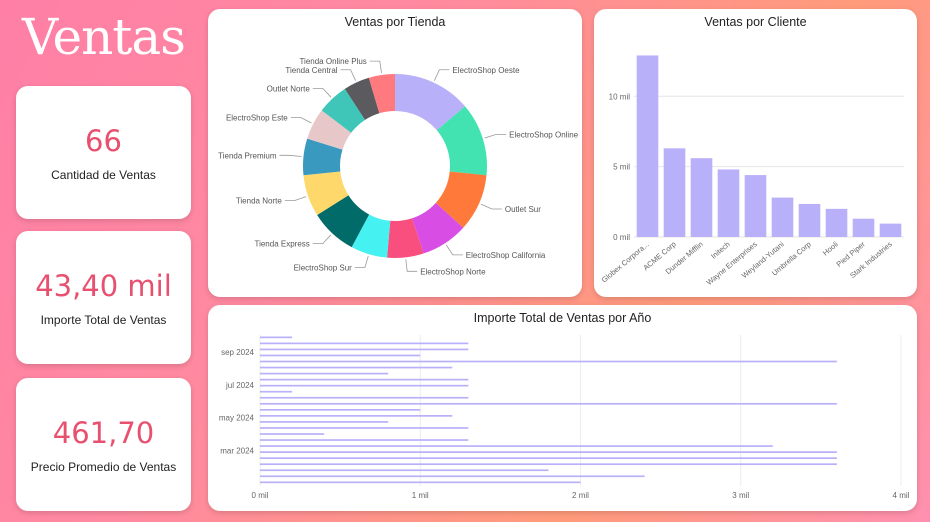 The image size is (930, 522). Describe the element at coordinates (453, 271) in the screenshot. I see `slice-label: ElectroShop Norte` at that location.